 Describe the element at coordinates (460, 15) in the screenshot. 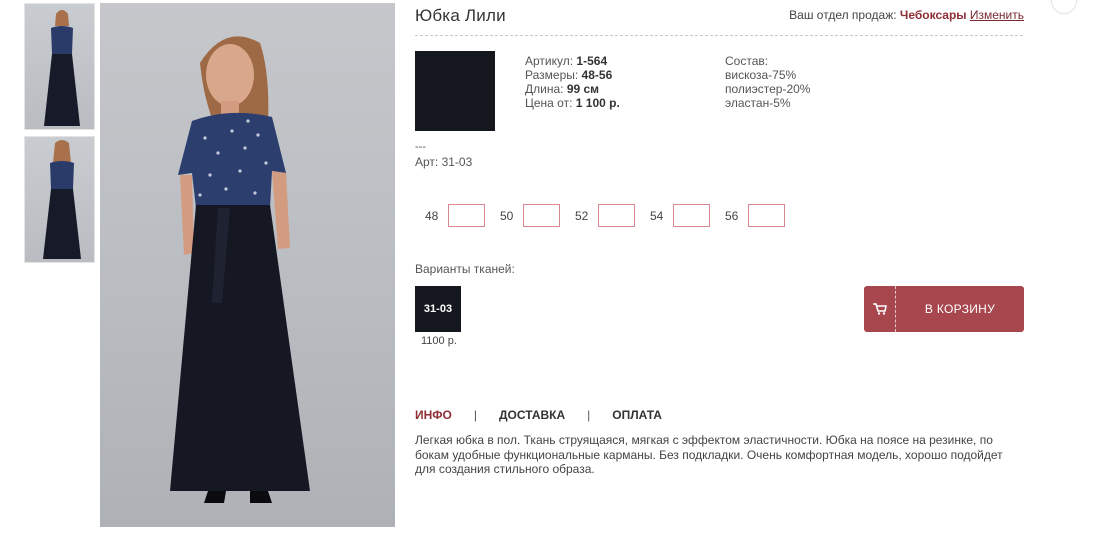

I see `product-title: Юбка Лили` at that location.